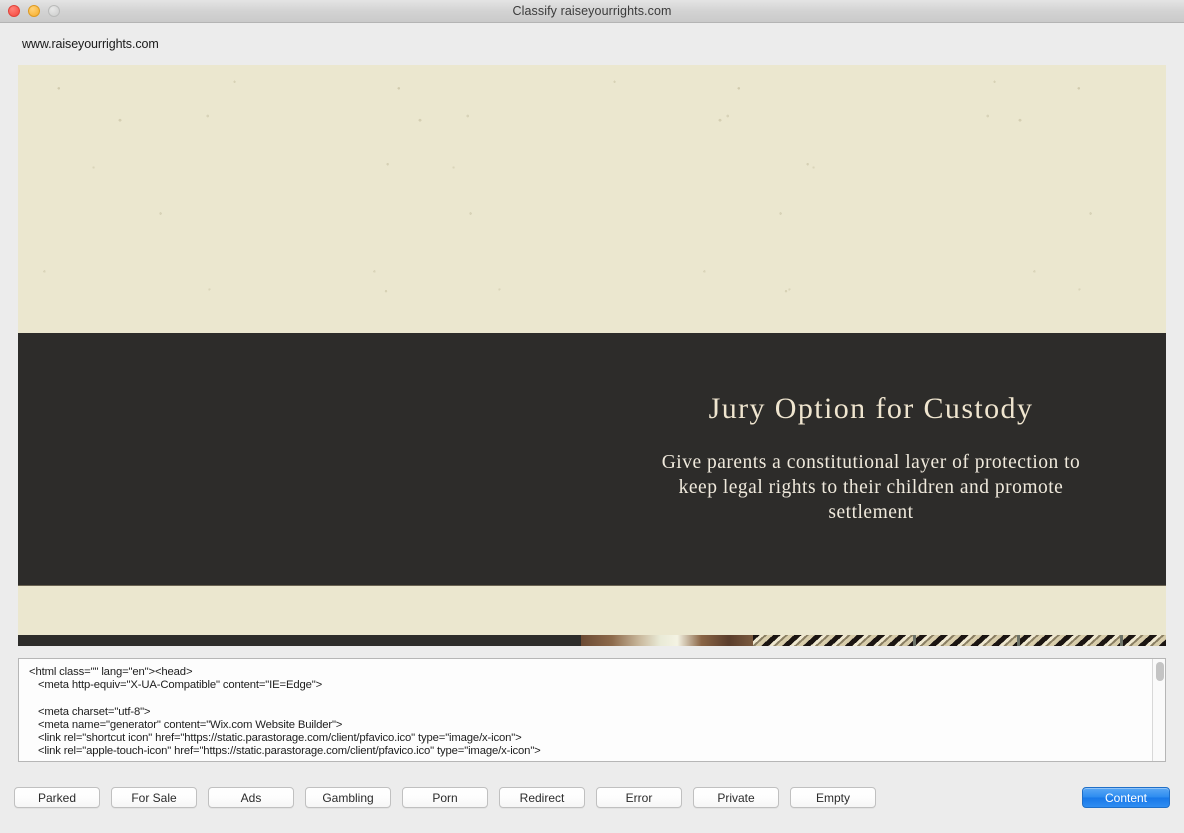  What do you see at coordinates (639, 797) in the screenshot?
I see `classify-button-error: Error` at bounding box center [639, 797].